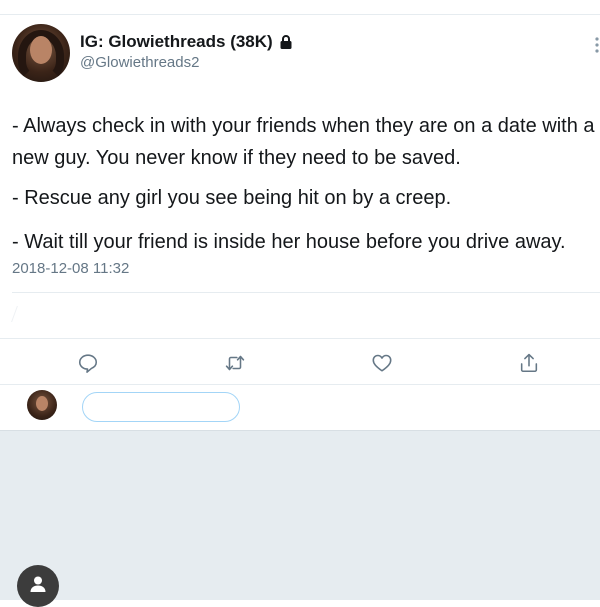 Image resolution: width=600 pixels, height=607 pixels. I want to click on author-avatar, so click(41, 53).